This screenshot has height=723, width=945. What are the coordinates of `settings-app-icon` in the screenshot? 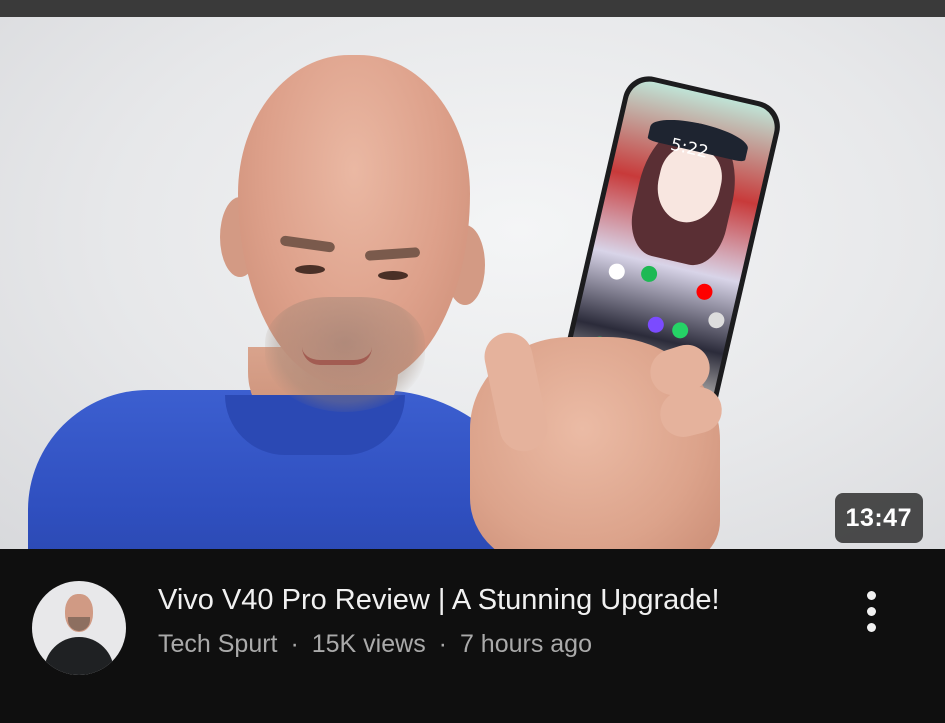 It's located at (716, 320).